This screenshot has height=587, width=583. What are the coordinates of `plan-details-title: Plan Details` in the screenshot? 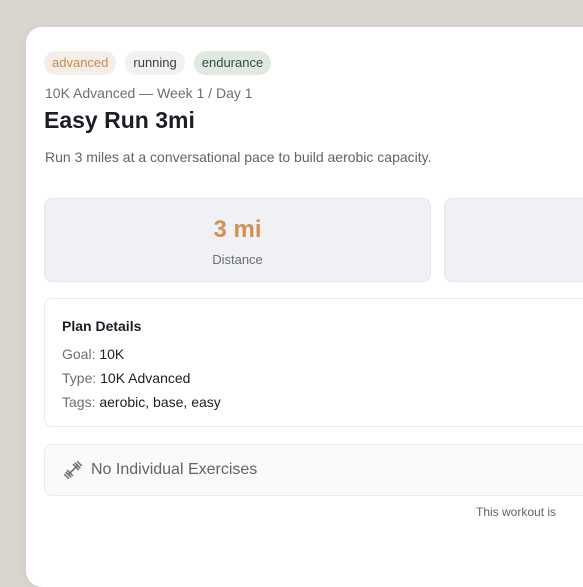 It's located at (102, 326).